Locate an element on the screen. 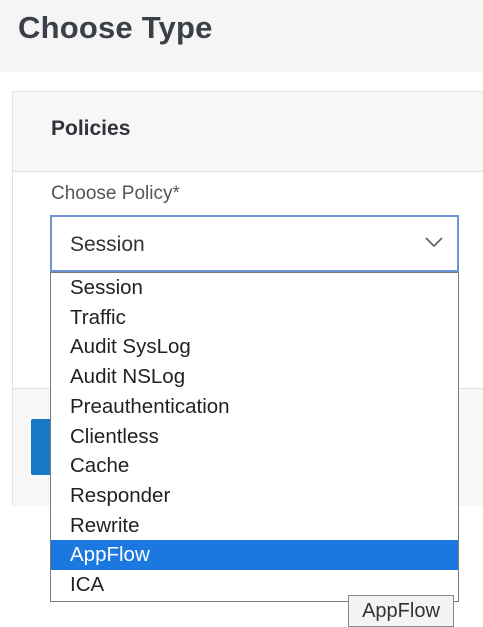 Image resolution: width=483 pixels, height=627 pixels. option-traffic: Traffic is located at coordinates (254, 318).